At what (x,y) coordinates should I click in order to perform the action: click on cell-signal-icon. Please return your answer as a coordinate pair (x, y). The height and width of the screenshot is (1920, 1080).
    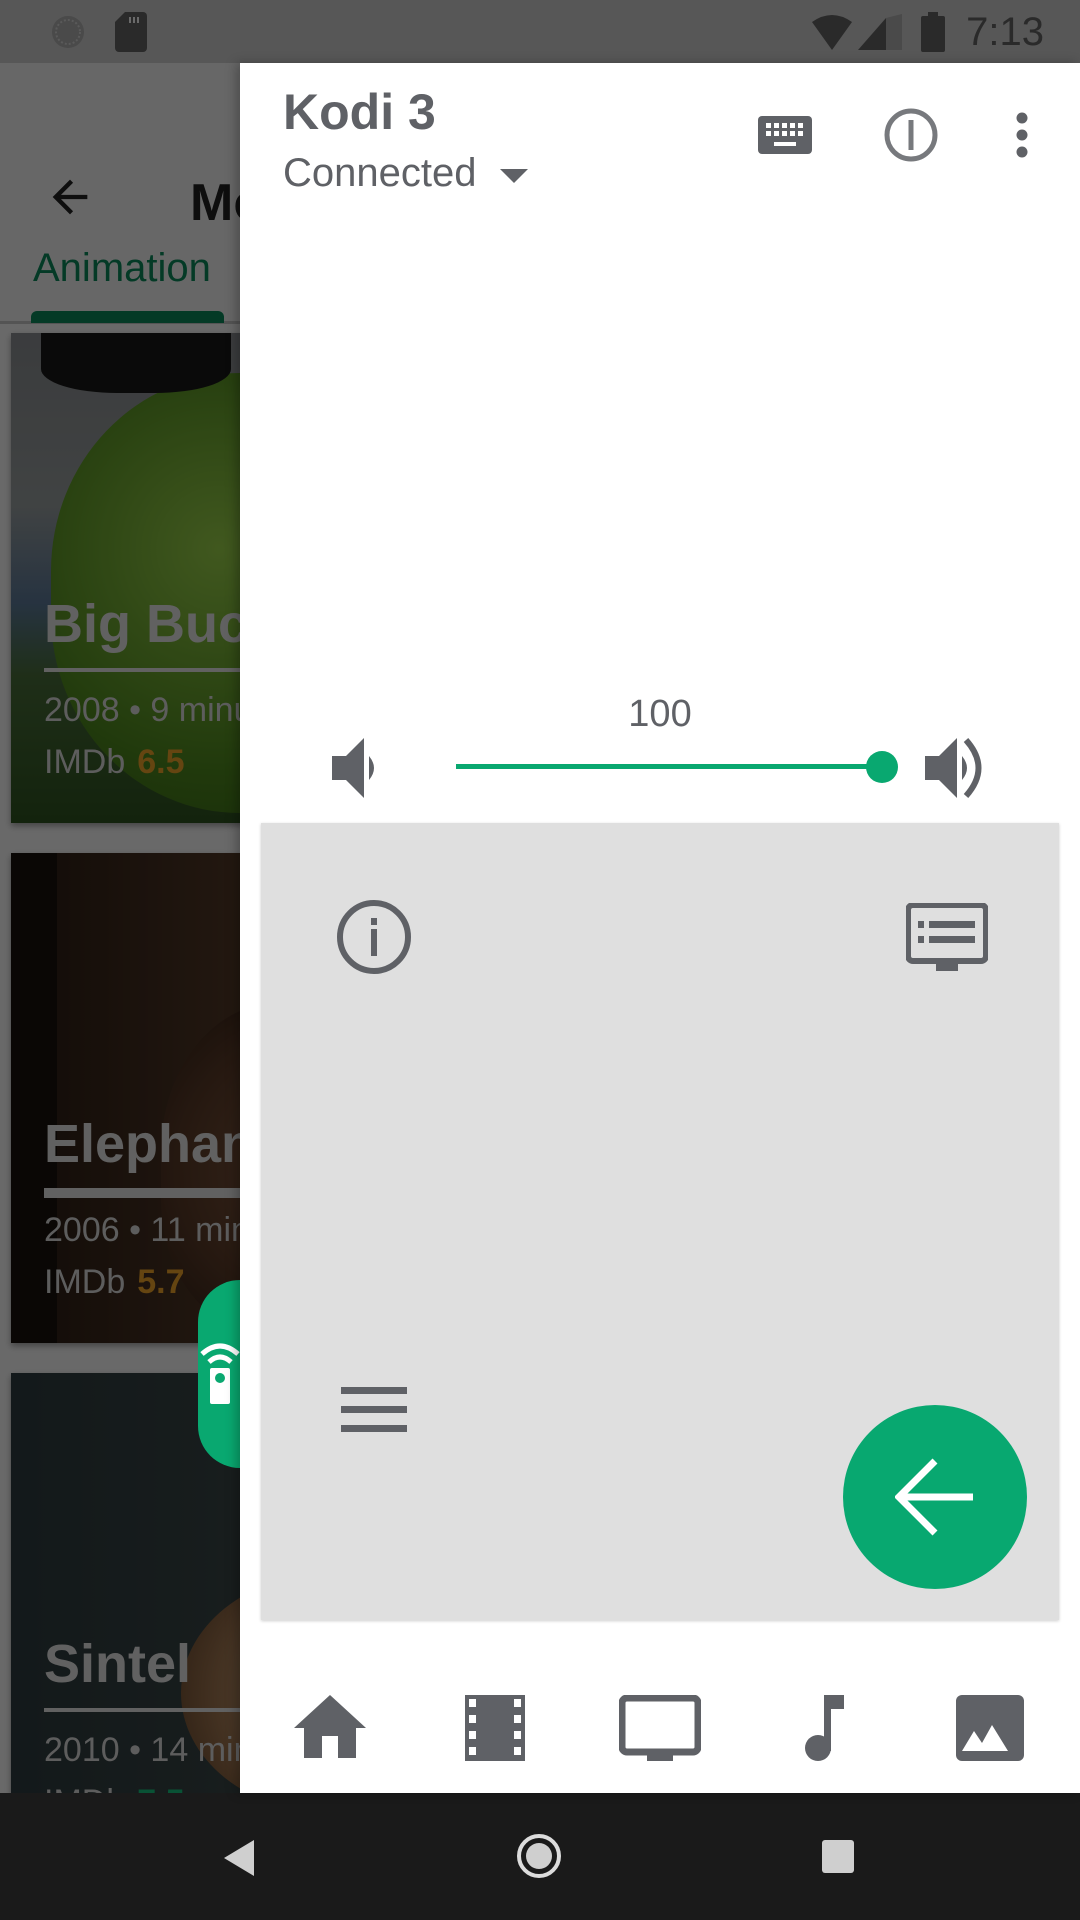
    Looking at the image, I should click on (880, 32).